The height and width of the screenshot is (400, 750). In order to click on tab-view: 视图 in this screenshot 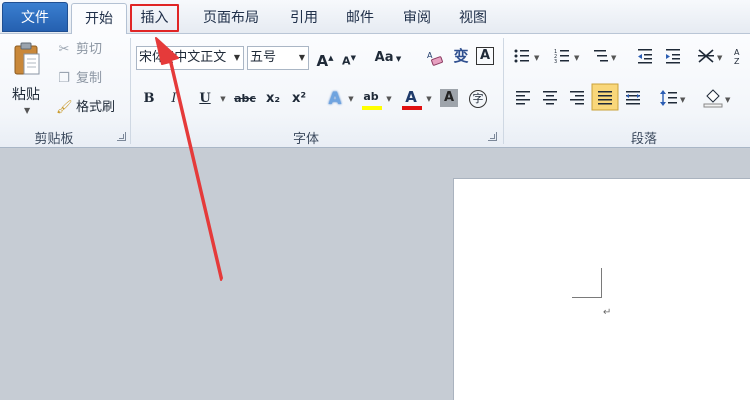, I will do `click(473, 18)`.